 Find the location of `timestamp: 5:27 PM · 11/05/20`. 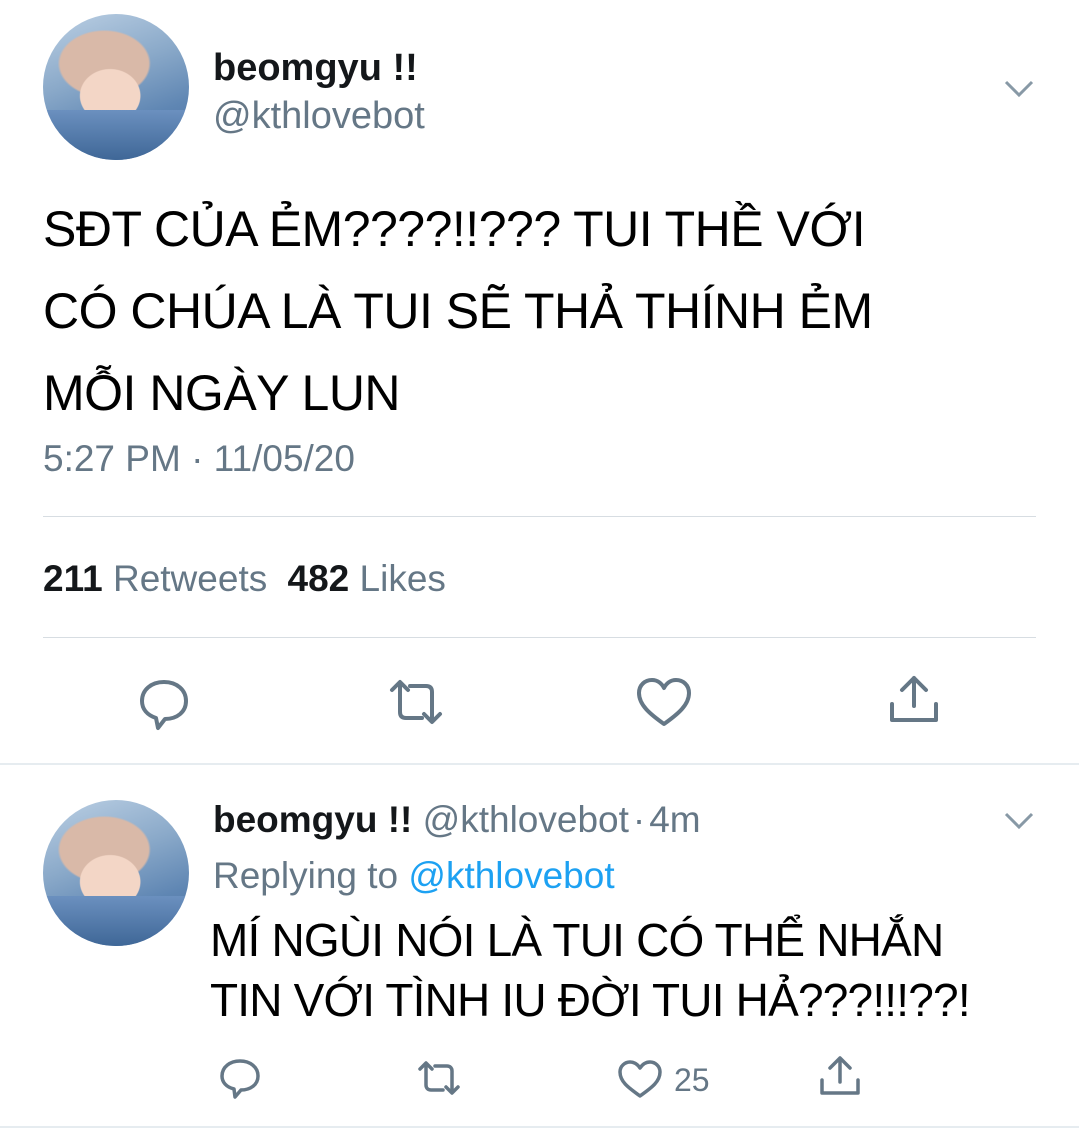

timestamp: 5:27 PM · 11/05/20 is located at coordinates (199, 459).